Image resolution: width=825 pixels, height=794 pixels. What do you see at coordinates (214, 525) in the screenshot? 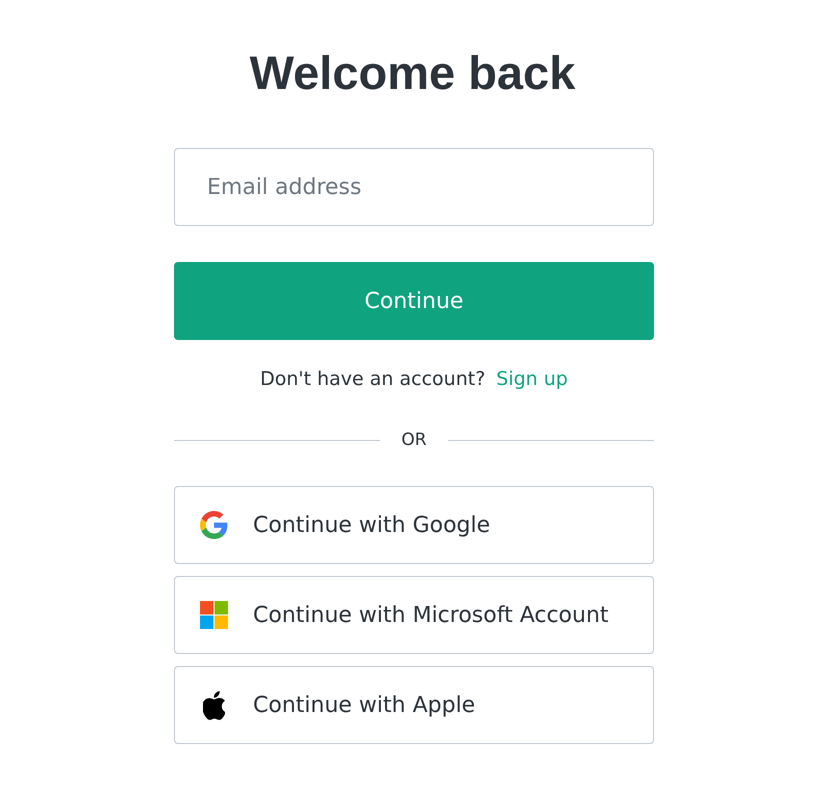
I see `google-logo-icon` at bounding box center [214, 525].